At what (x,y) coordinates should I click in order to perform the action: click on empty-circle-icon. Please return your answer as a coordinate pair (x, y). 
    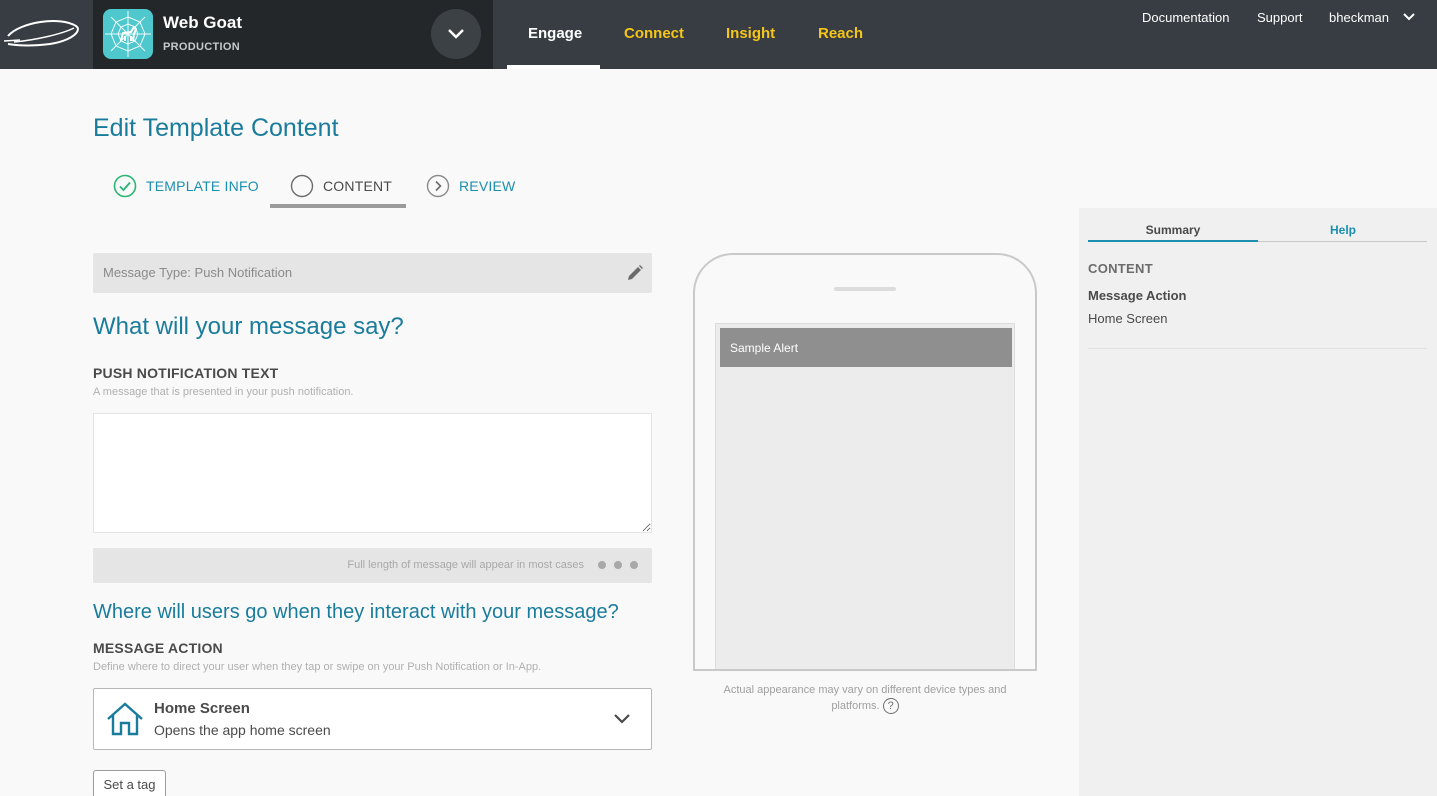
    Looking at the image, I should click on (302, 186).